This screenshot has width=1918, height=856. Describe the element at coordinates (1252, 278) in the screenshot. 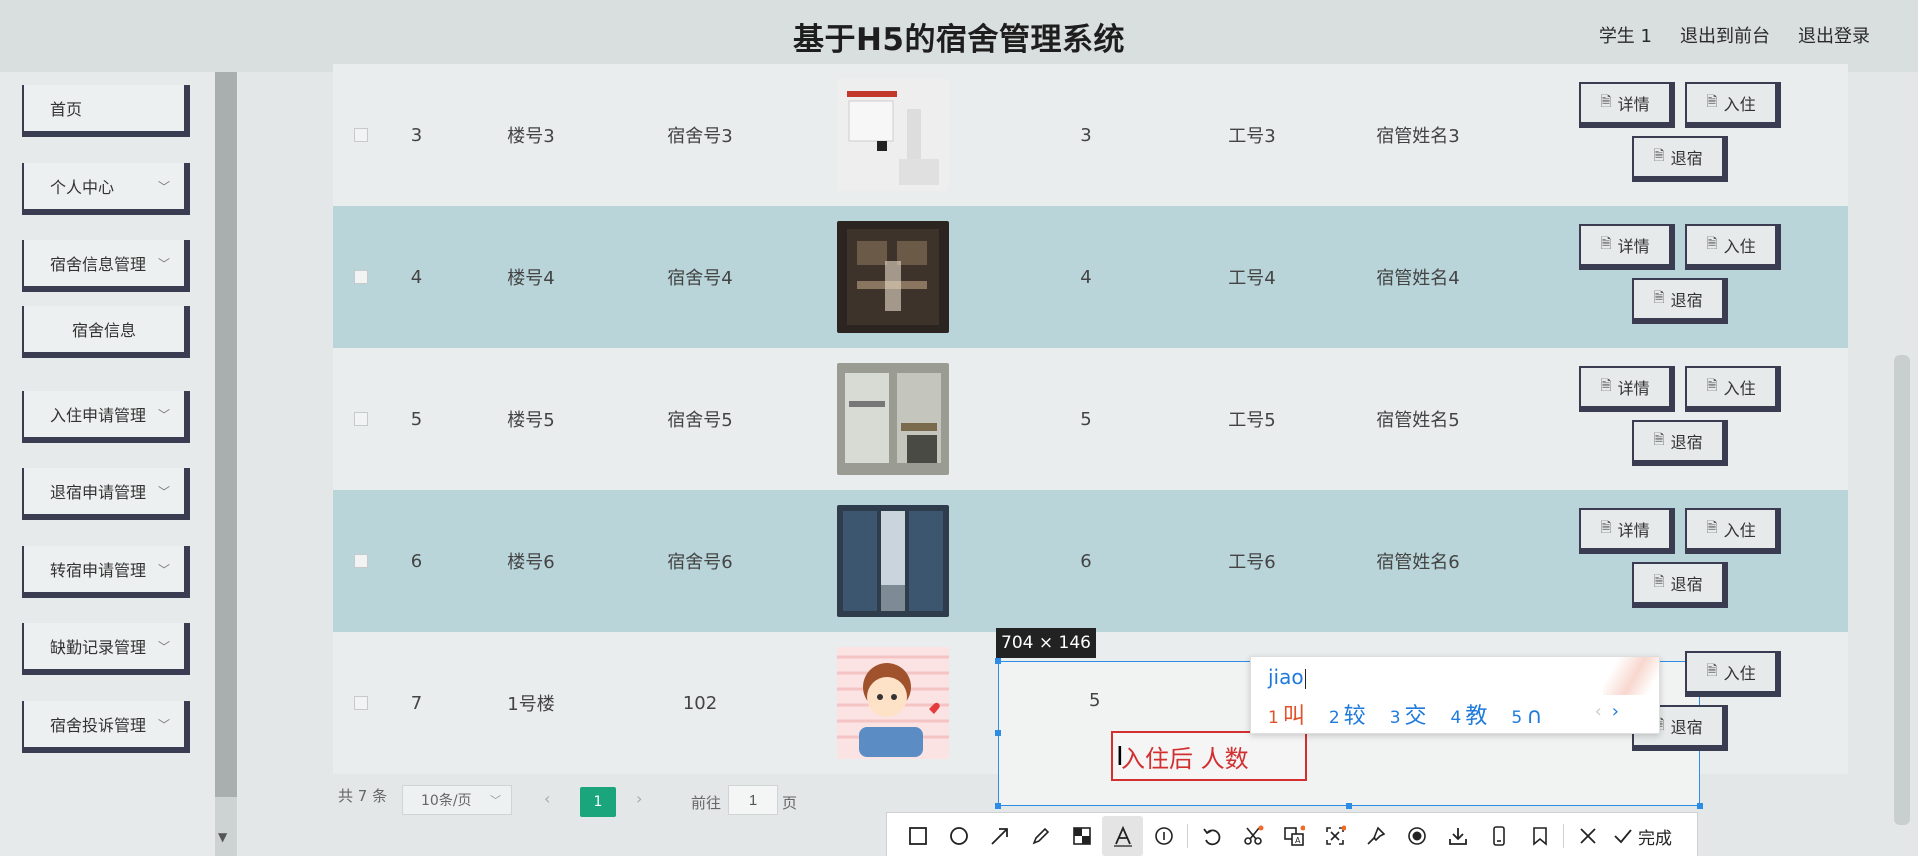

I see `staff-id-cell: 工号4` at that location.